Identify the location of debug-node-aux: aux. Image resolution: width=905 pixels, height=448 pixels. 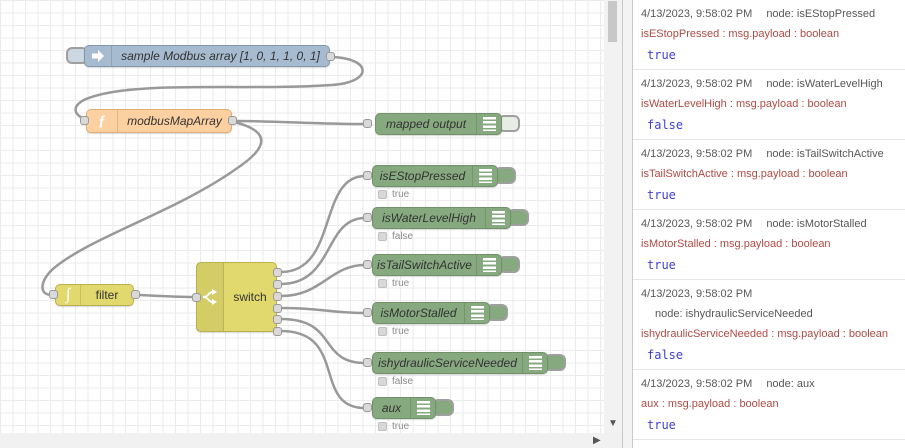
(404, 408).